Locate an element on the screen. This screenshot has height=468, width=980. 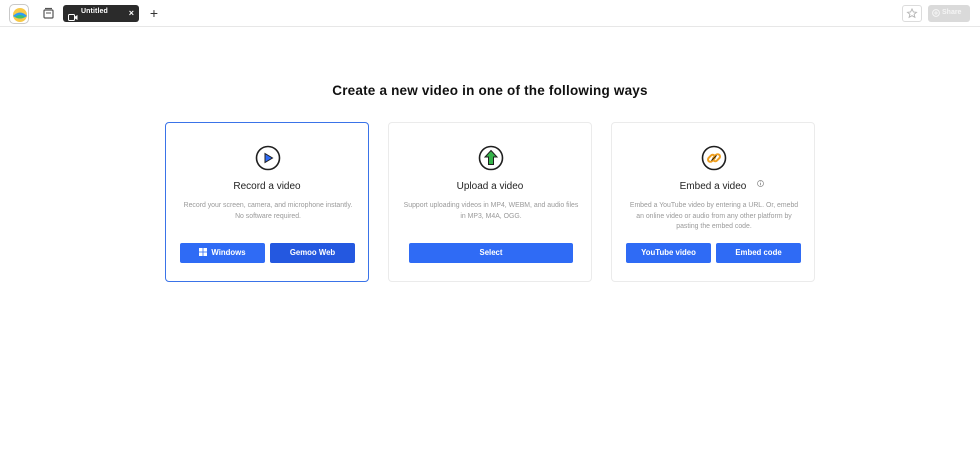
card-title: Record a video is located at coordinates (267, 186).